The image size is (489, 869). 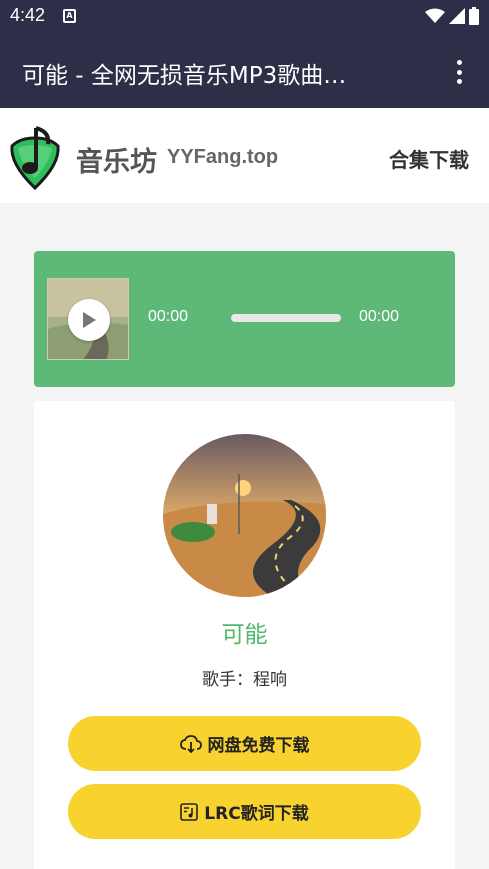 I want to click on music-note-logo-icon, so click(x=35, y=160).